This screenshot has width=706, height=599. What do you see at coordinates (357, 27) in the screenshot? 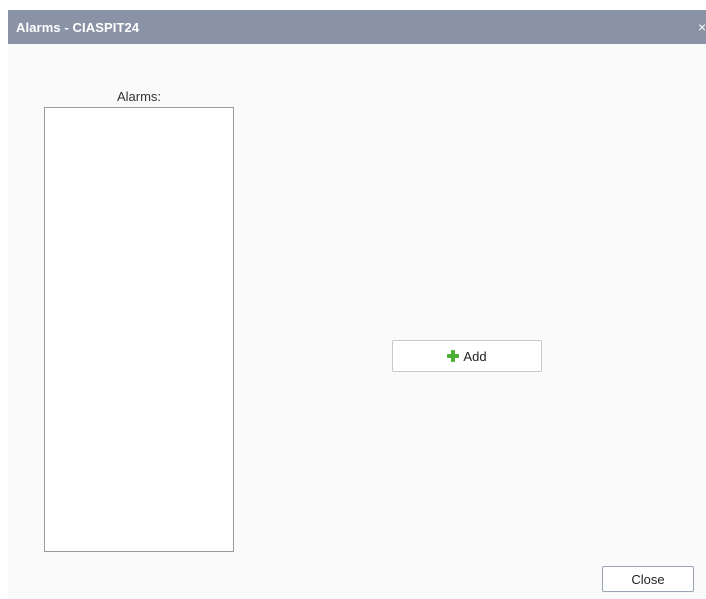
I see `dialog-titlebar: Alarms - CIASPIT24 ×` at bounding box center [357, 27].